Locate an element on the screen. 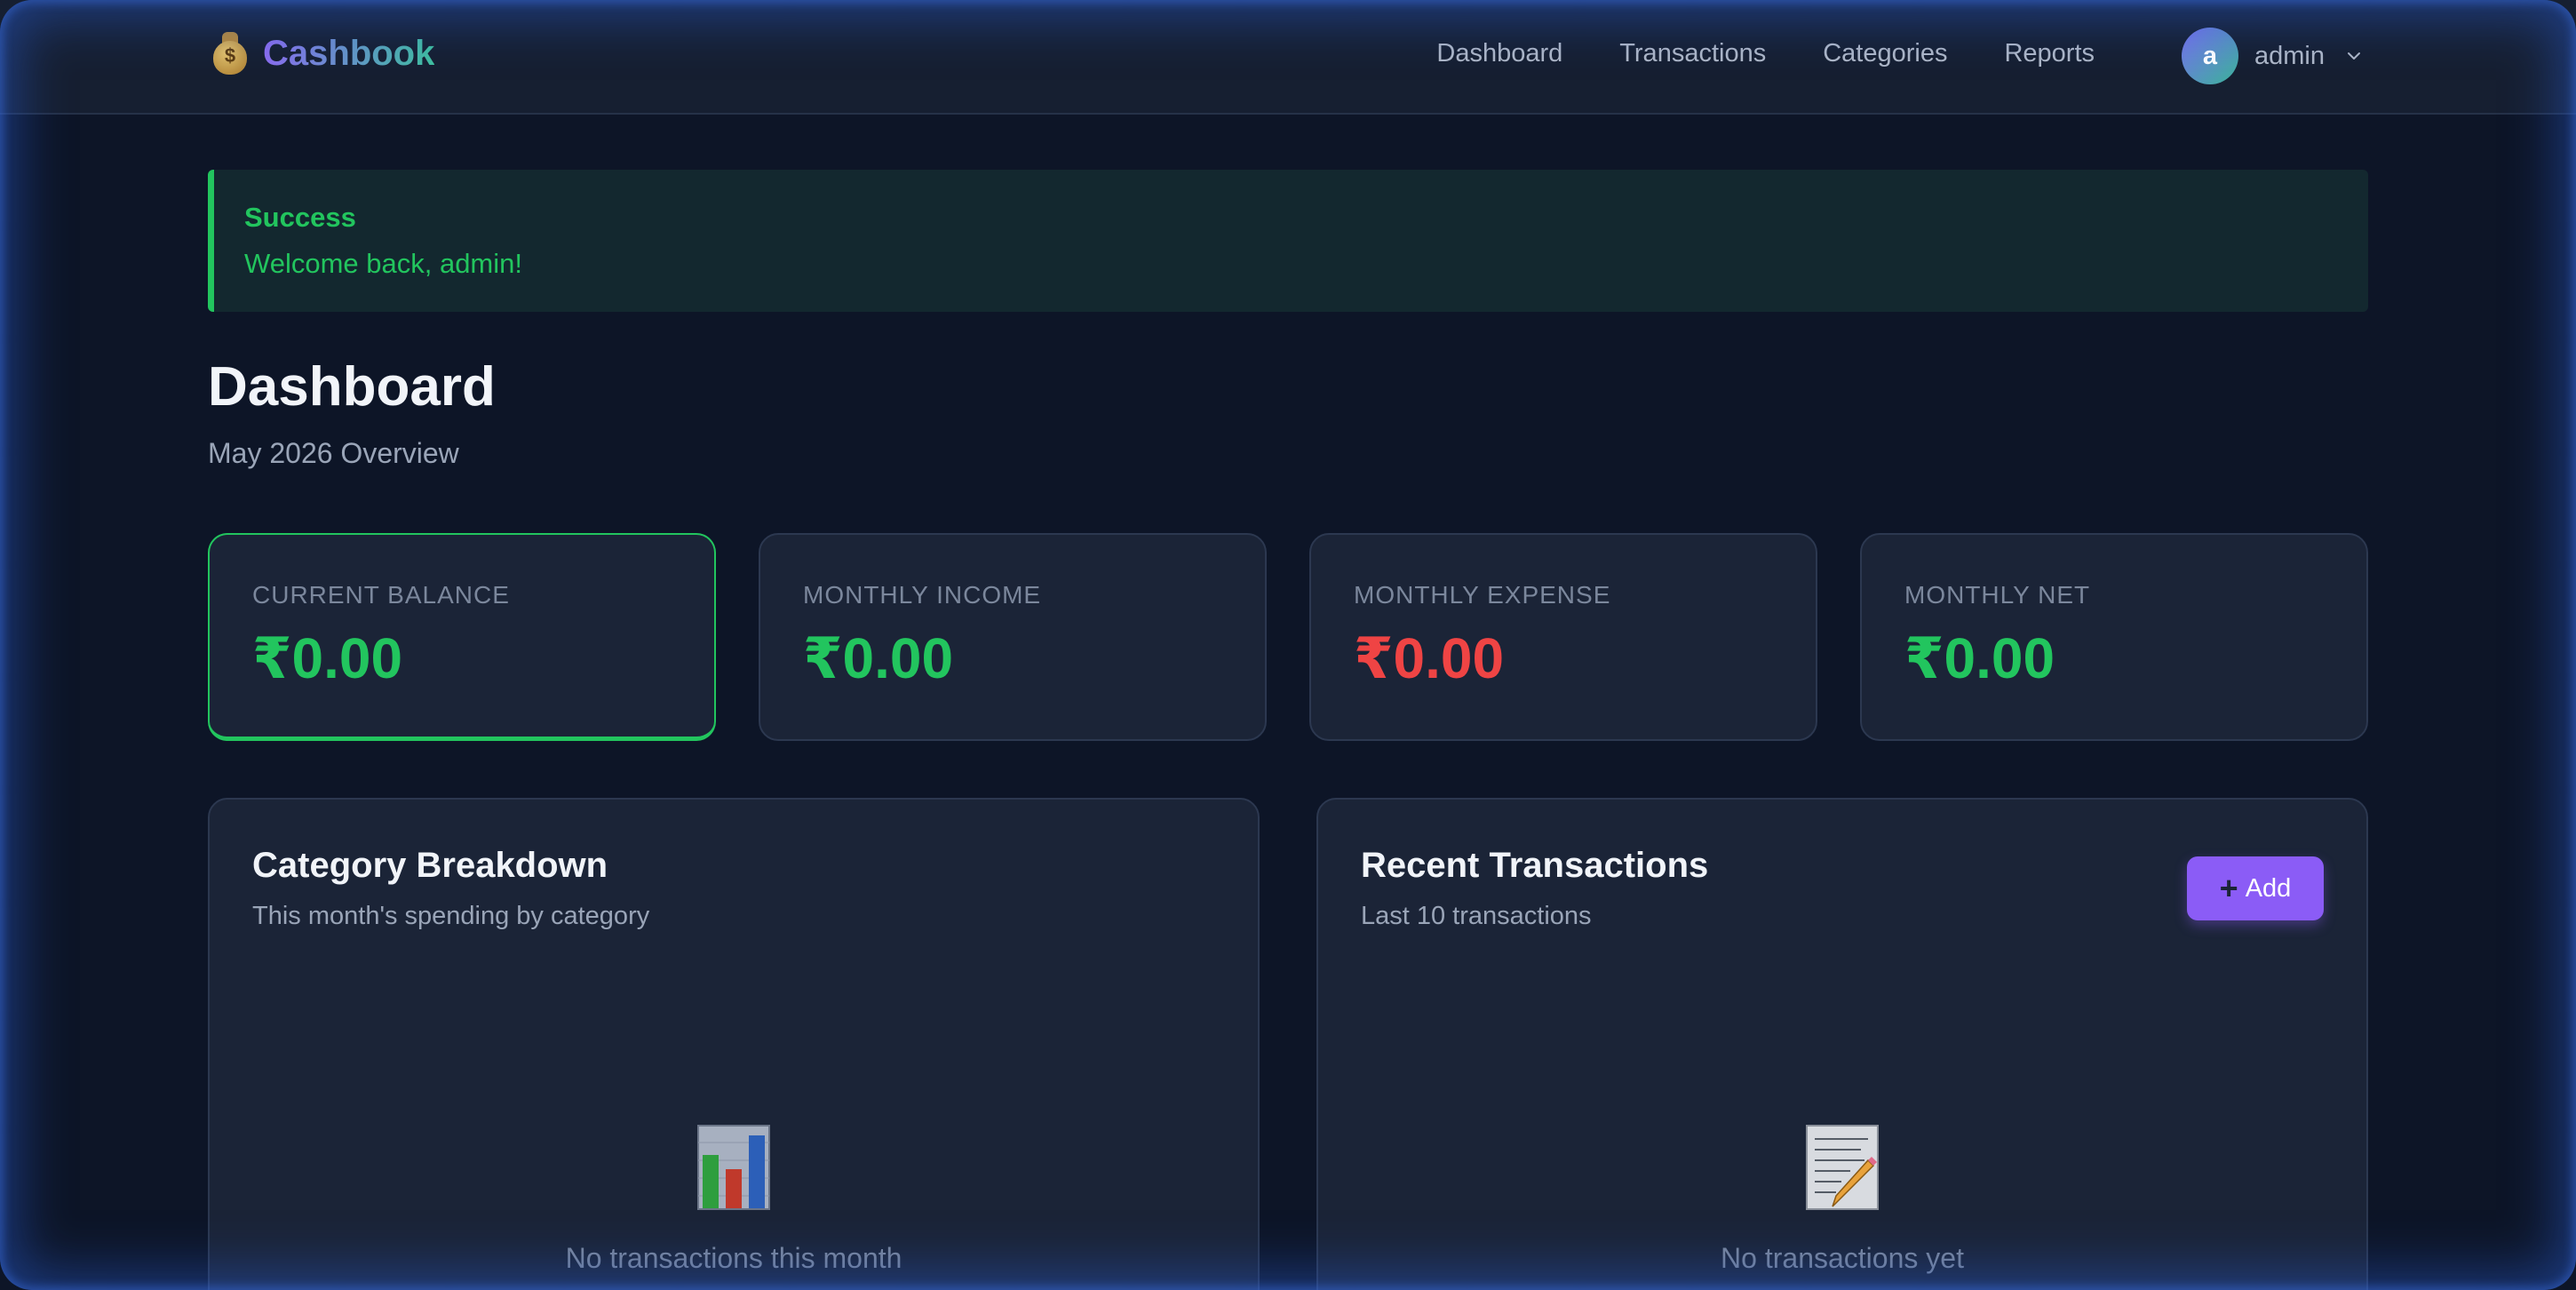 The height and width of the screenshot is (1290, 2576). stat-label: MONTHLY EXPENSE is located at coordinates (1482, 595).